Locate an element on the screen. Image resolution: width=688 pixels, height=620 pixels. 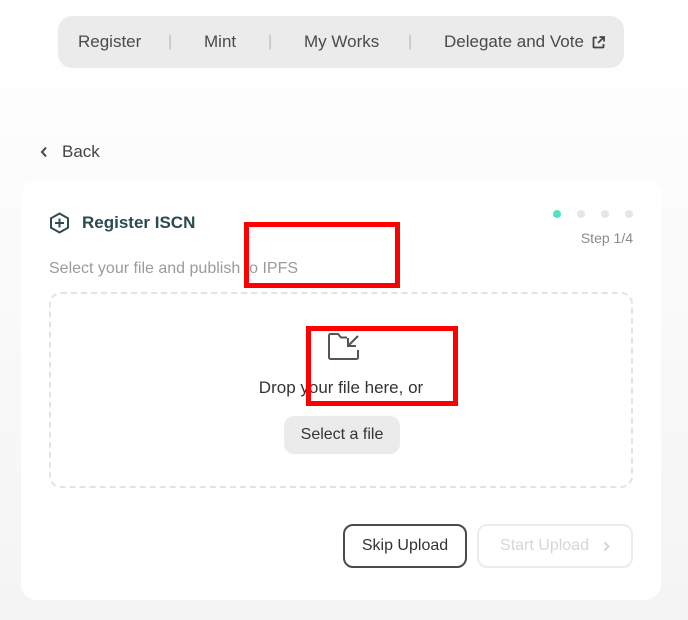
chevron-left-icon is located at coordinates (44, 152).